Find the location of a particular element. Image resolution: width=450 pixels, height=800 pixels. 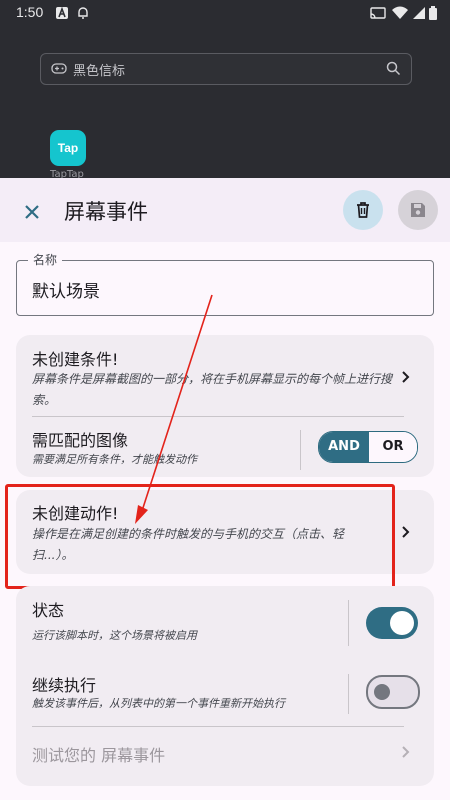

save-button is located at coordinates (418, 210).